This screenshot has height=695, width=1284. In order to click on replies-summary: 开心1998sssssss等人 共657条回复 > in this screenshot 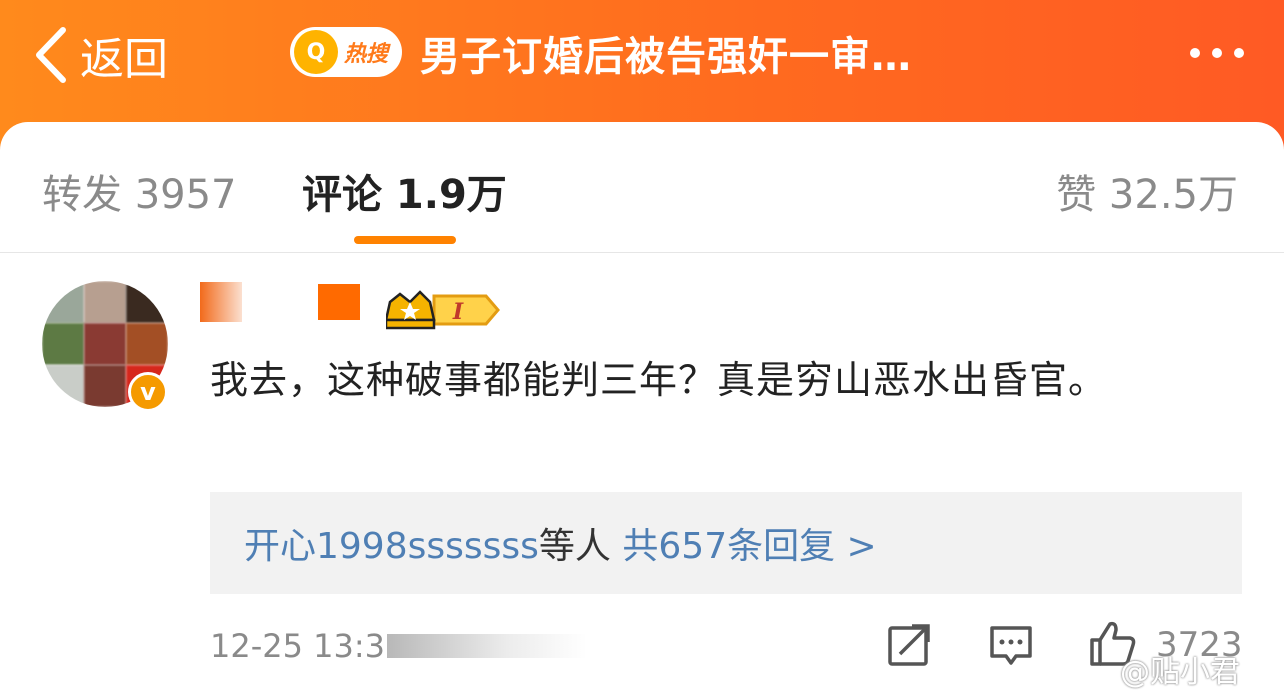, I will do `click(726, 543)`.